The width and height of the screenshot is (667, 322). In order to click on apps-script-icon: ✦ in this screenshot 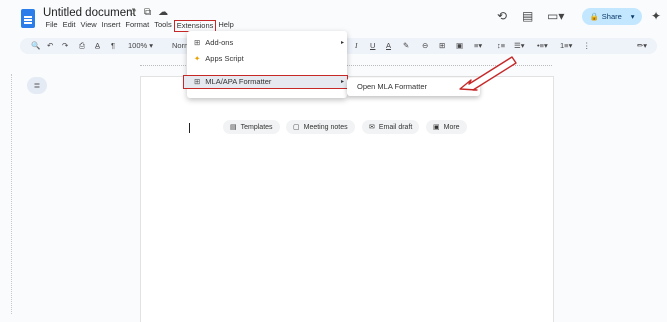, I will do `click(197, 58)`.